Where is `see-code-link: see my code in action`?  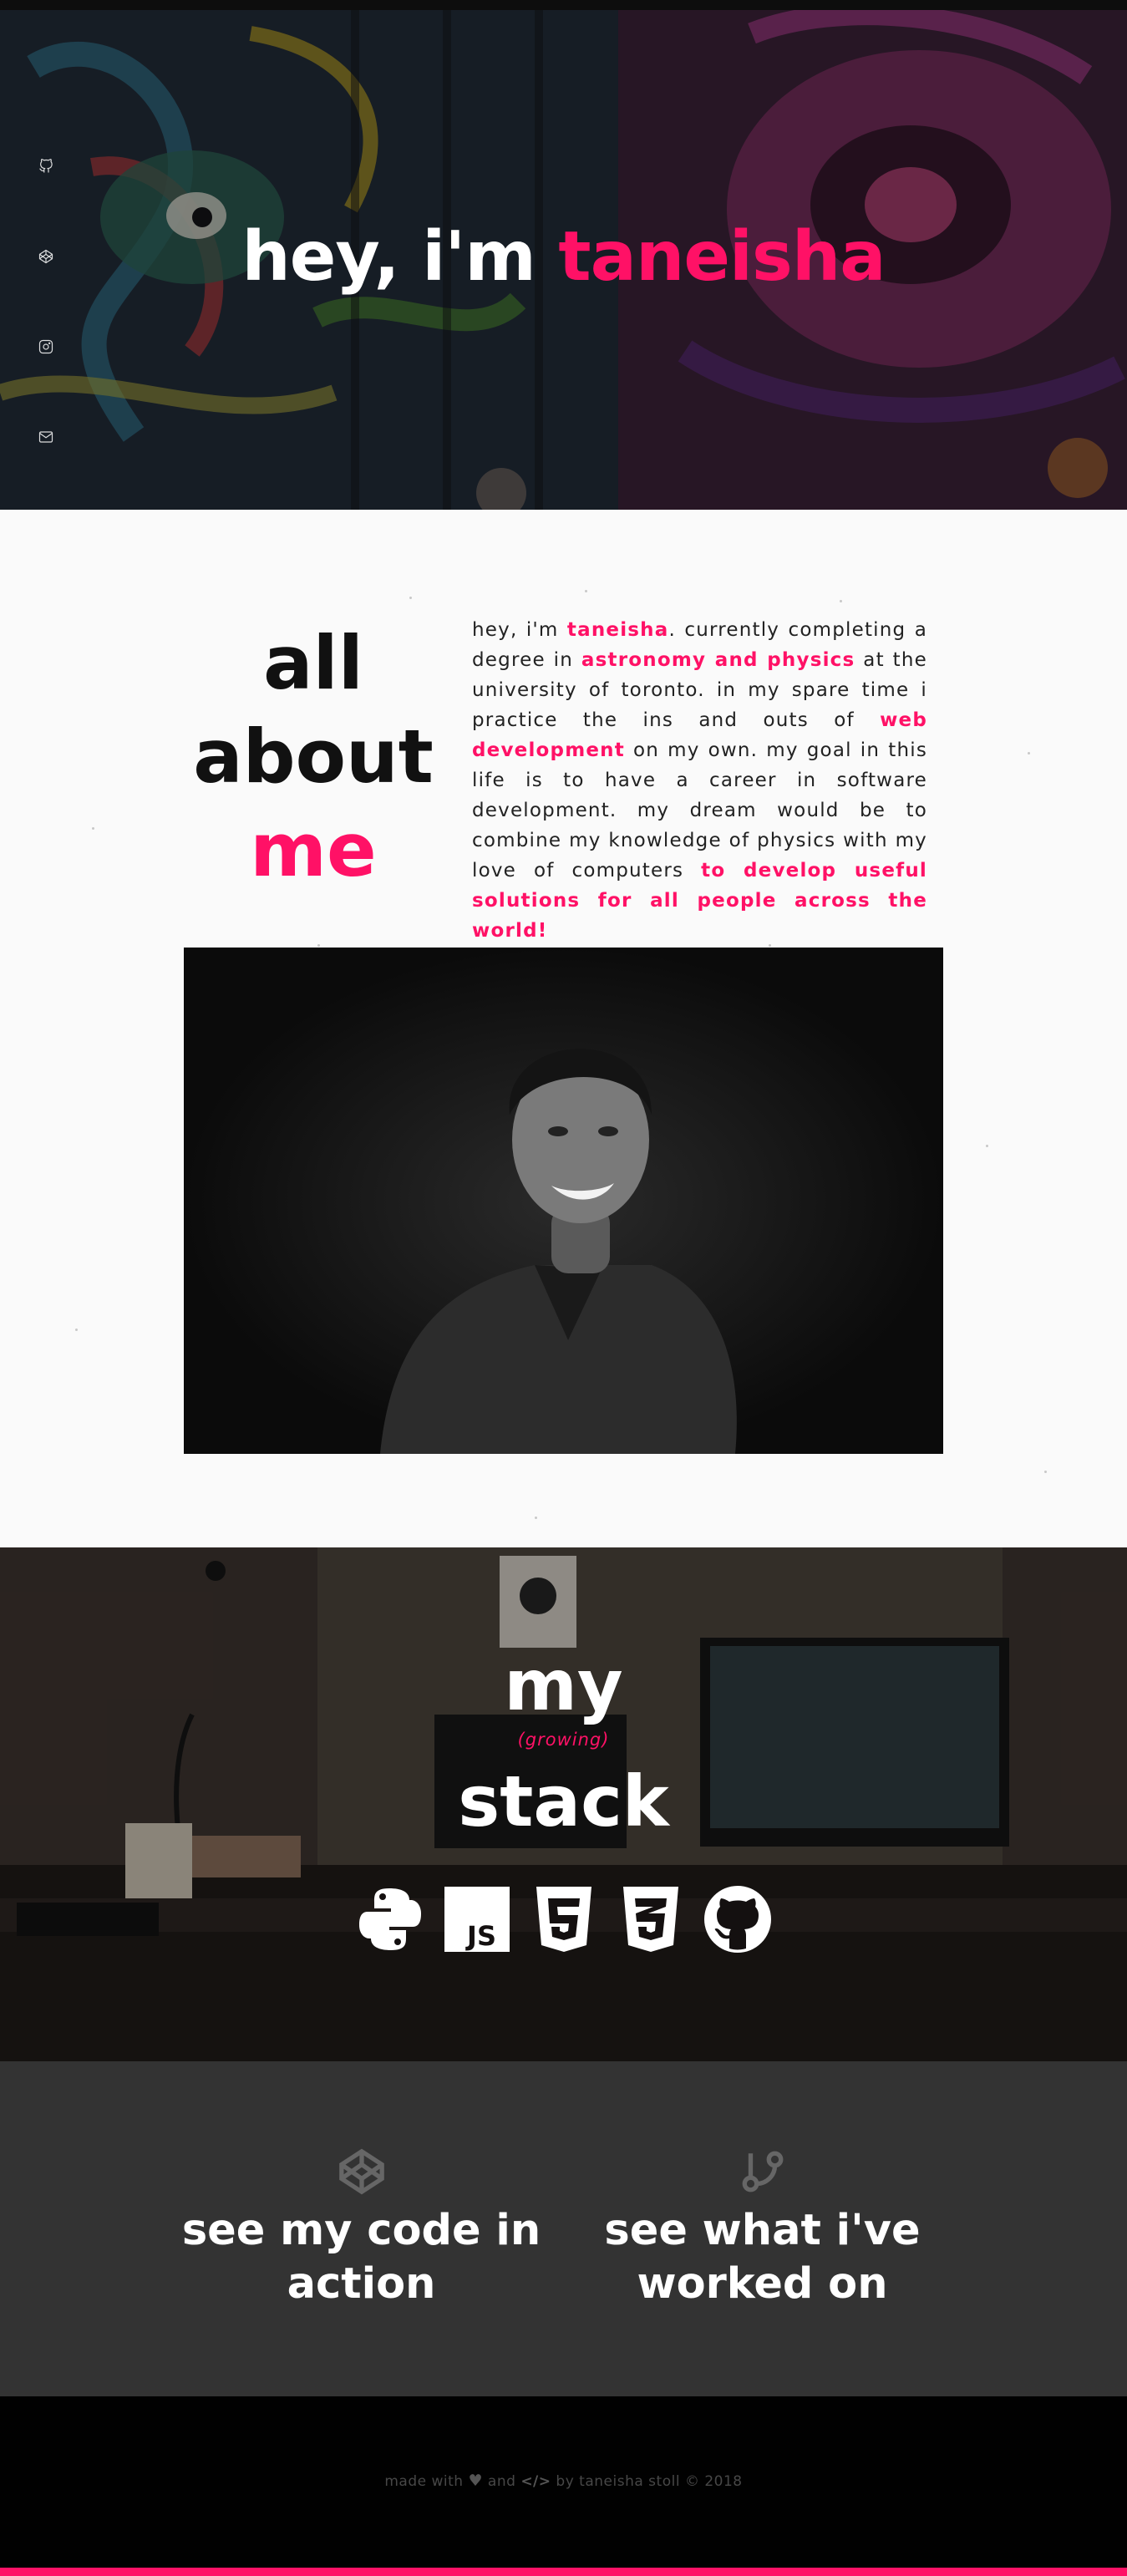 see-code-link: see my code in action is located at coordinates (362, 2229).